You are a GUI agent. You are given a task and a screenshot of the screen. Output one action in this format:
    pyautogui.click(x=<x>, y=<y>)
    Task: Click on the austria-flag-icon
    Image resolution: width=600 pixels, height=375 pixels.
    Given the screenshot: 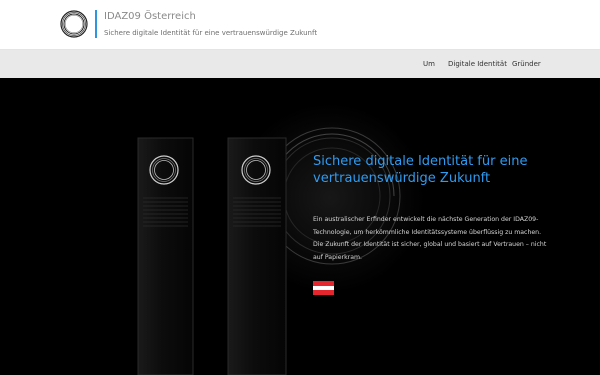 What is the action you would take?
    pyautogui.click(x=323, y=288)
    